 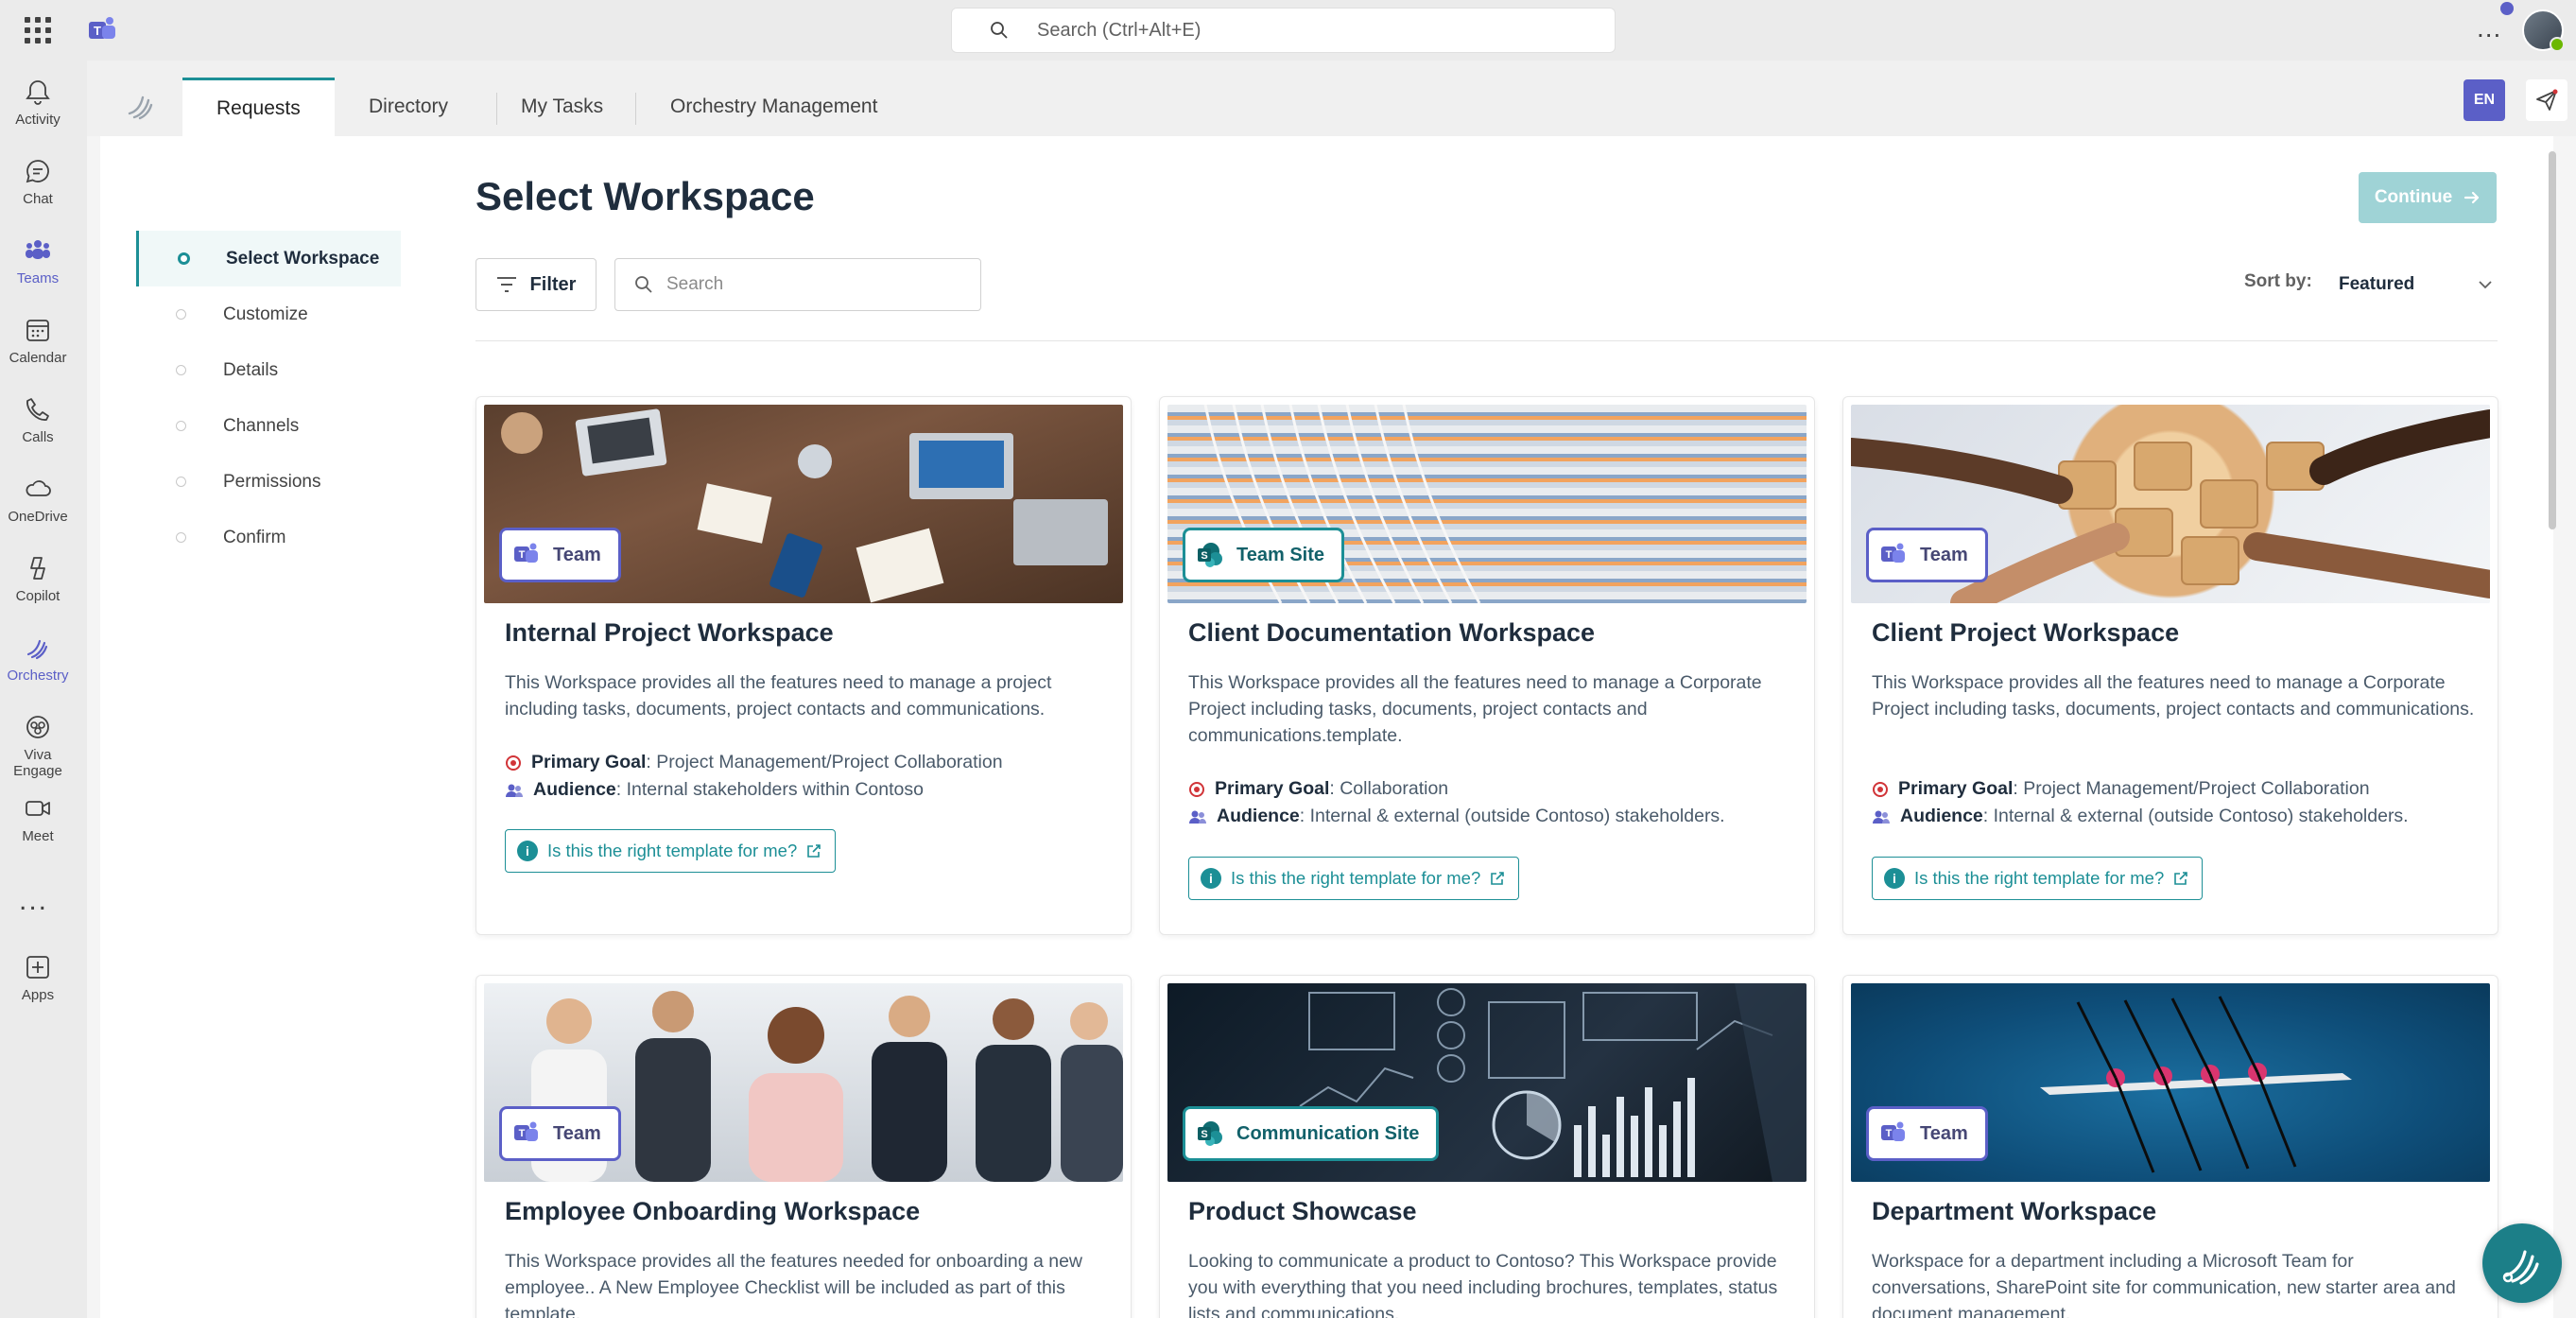 What do you see at coordinates (37, 171) in the screenshot?
I see `chat-icon` at bounding box center [37, 171].